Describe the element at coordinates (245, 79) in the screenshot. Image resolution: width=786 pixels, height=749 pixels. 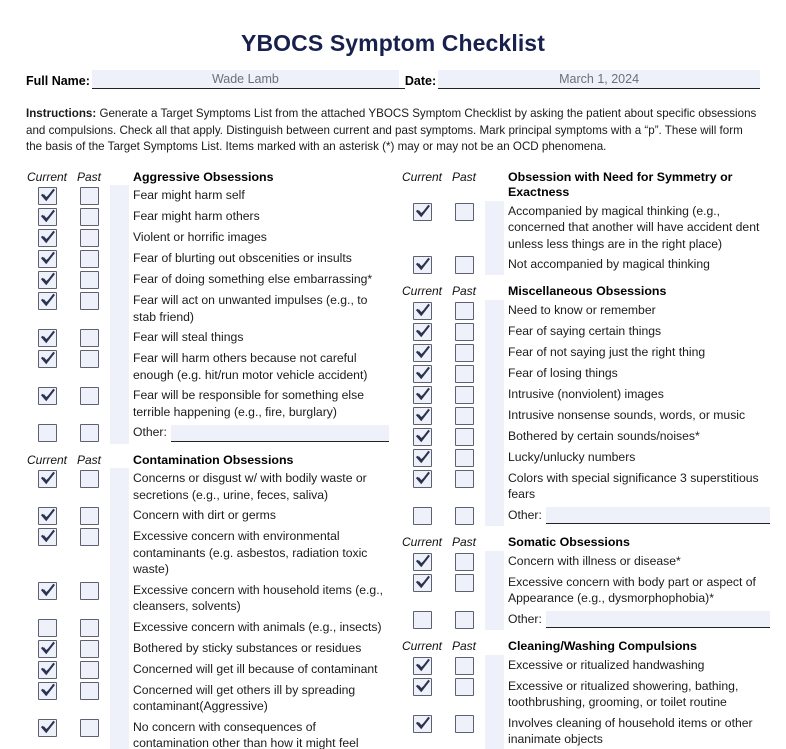
I see `full-name-input: Wade Lamb` at that location.